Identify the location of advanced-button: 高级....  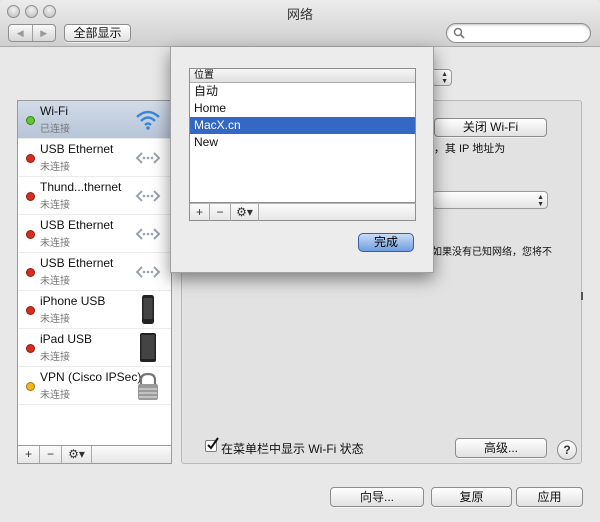
(501, 448).